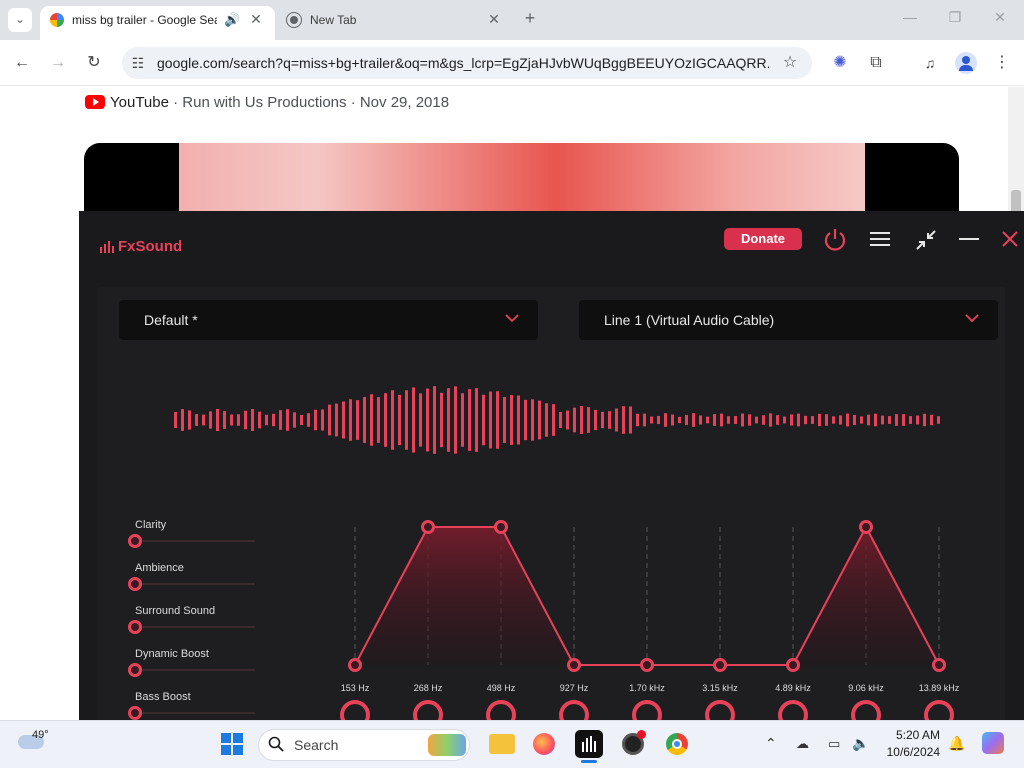  Describe the element at coordinates (57, 20) in the screenshot. I see `google-favicon-icon` at that location.